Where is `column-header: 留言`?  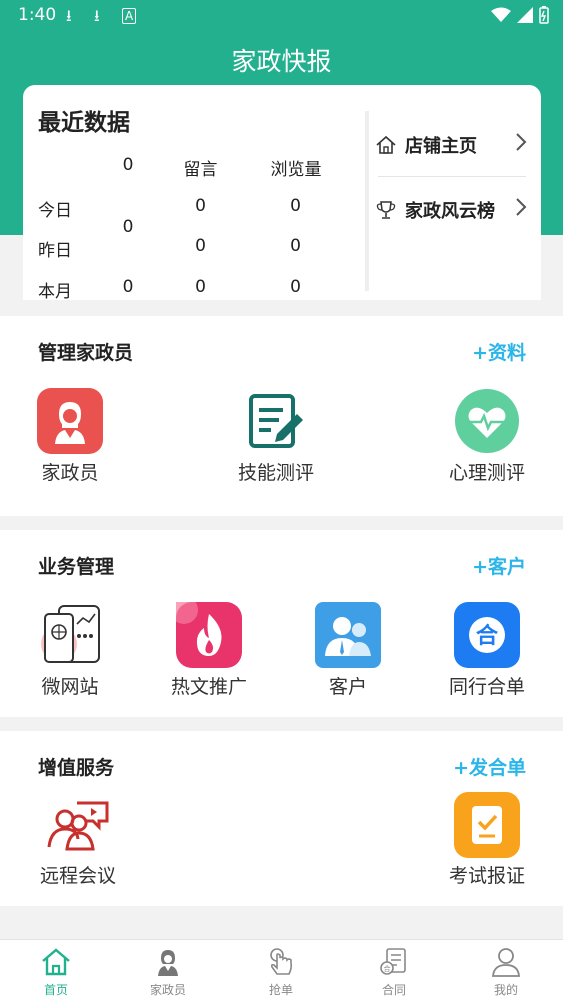 column-header: 留言 is located at coordinates (200, 170).